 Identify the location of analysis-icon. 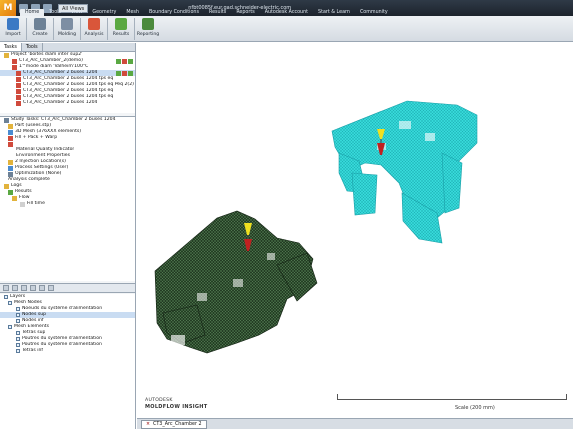
(94, 24).